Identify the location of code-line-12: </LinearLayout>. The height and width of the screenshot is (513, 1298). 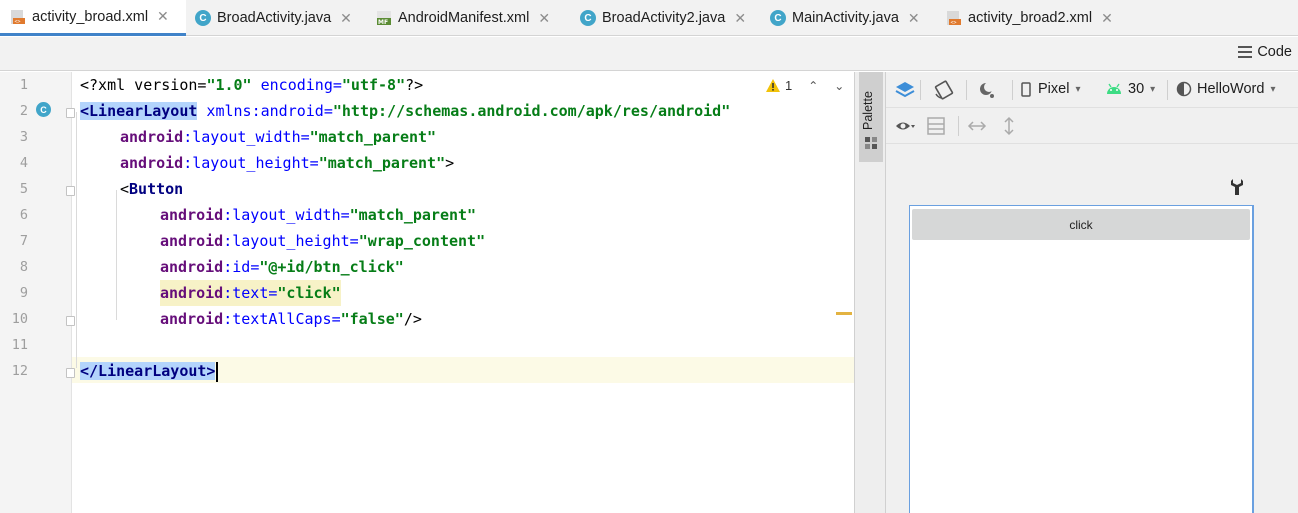
(149, 371).